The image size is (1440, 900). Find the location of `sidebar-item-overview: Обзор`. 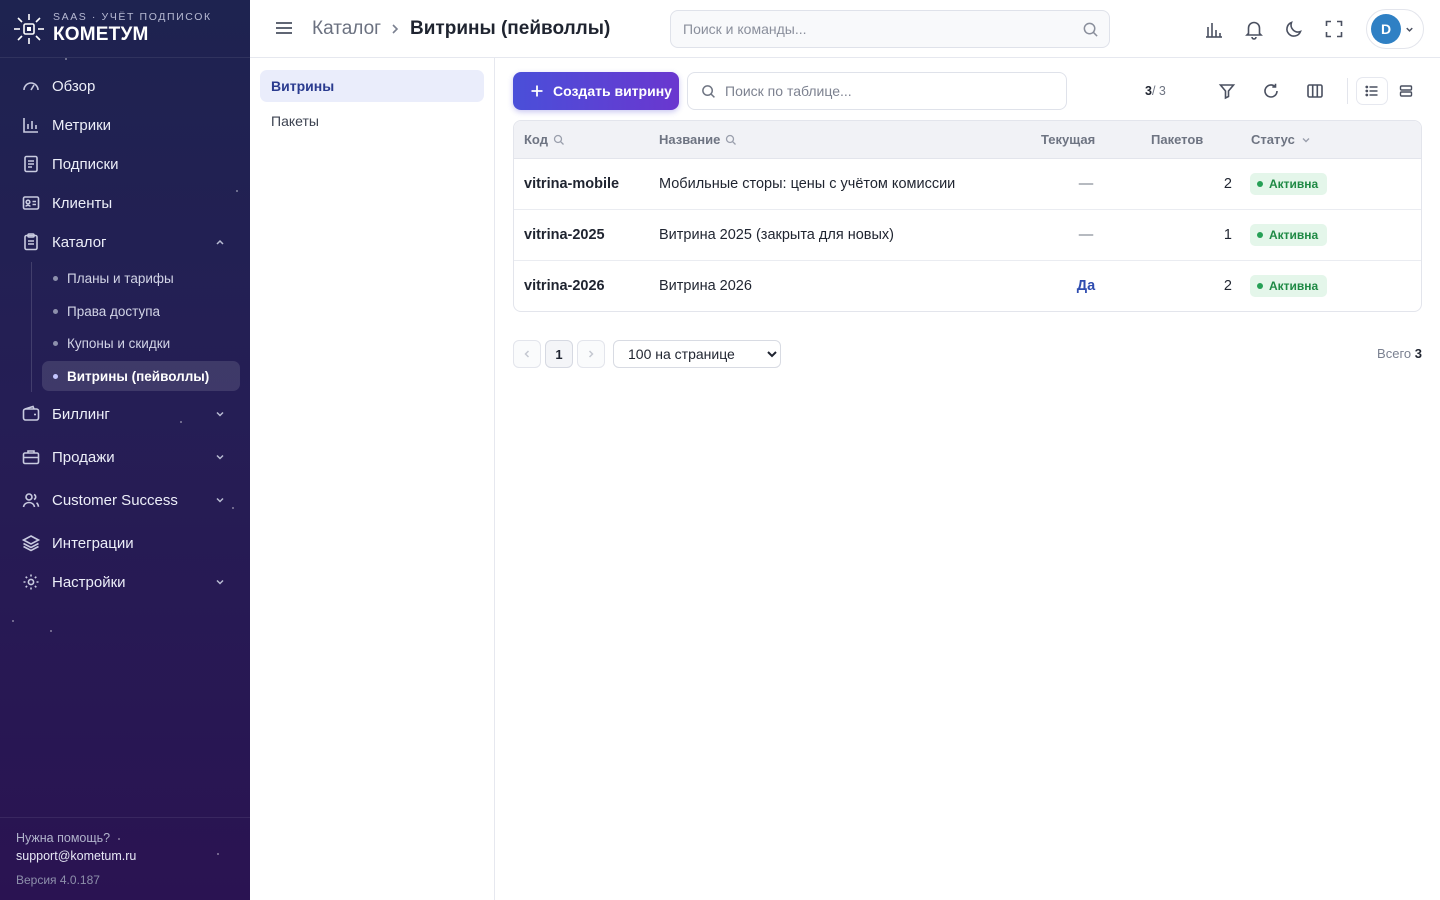

sidebar-item-overview: Обзор is located at coordinates (125, 86).